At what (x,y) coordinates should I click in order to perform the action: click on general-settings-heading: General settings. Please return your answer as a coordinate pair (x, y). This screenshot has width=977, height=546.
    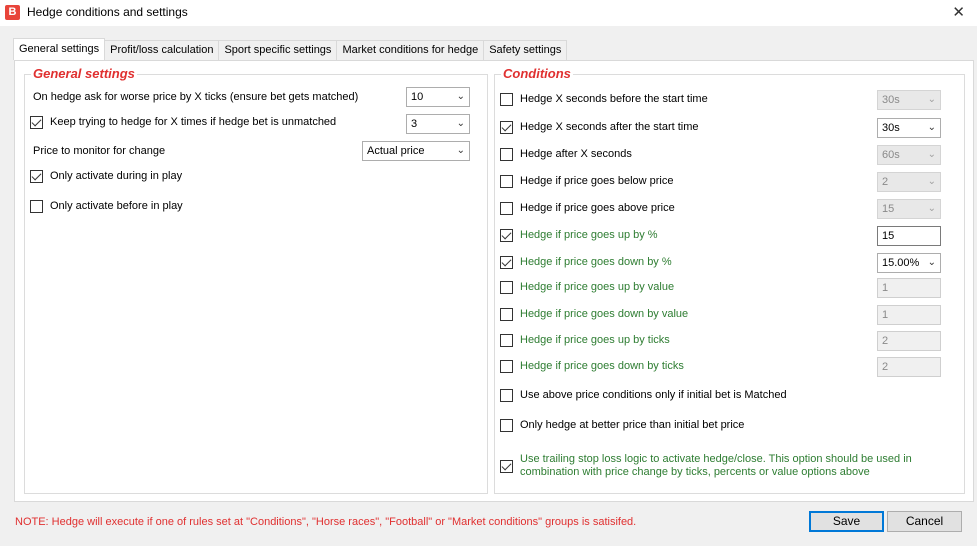
    Looking at the image, I should click on (84, 73).